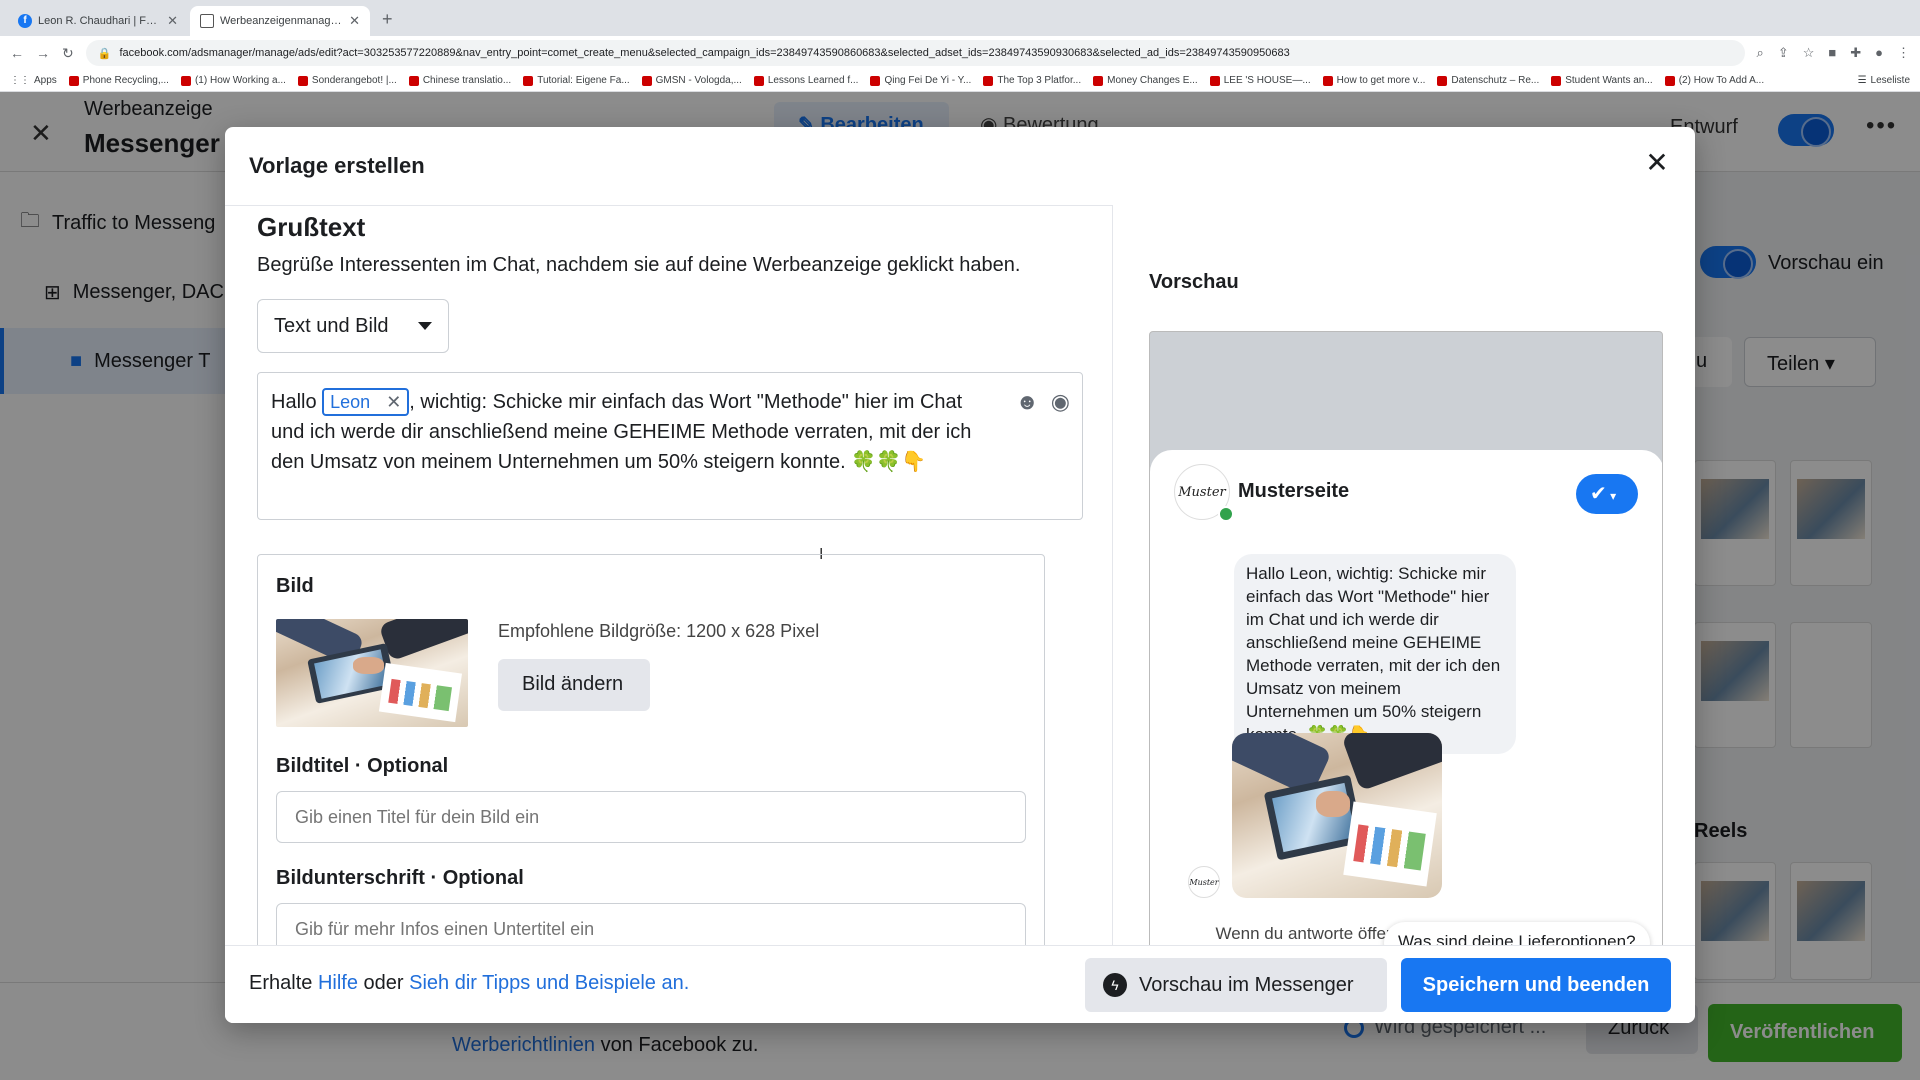 Image resolution: width=1920 pixels, height=1080 pixels. I want to click on format-dropdown: Text und Bild, so click(353, 326).